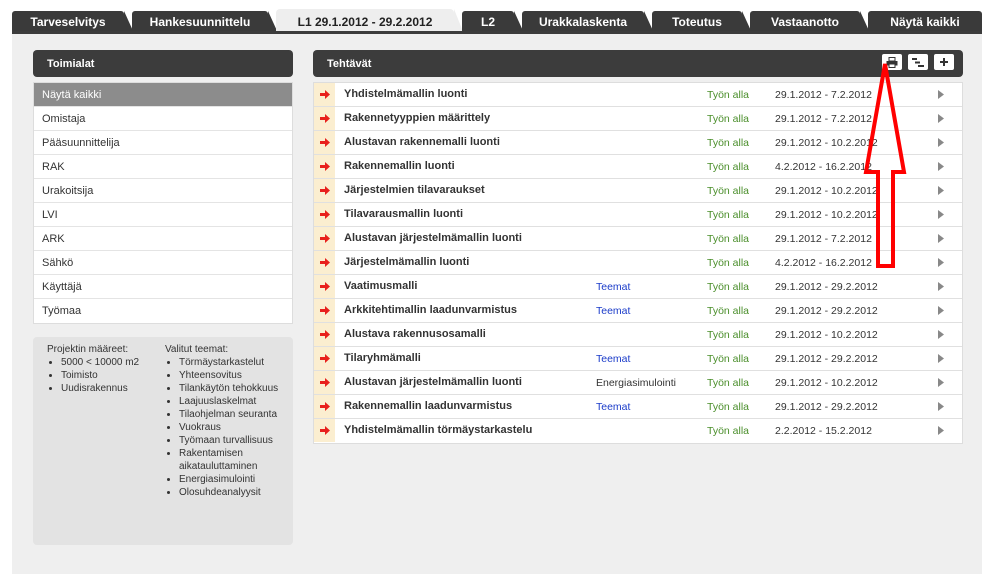 This screenshot has width=994, height=574. Describe the element at coordinates (71, 63) in the screenshot. I see `sidebar-title: Toimialat` at that location.